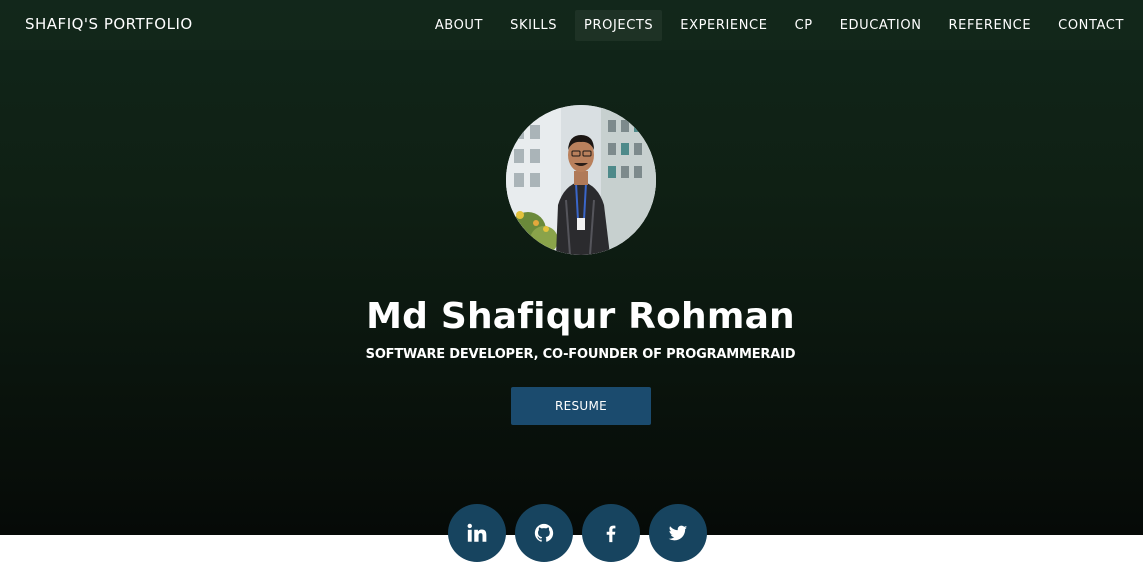  I want to click on facebook-link, so click(611, 533).